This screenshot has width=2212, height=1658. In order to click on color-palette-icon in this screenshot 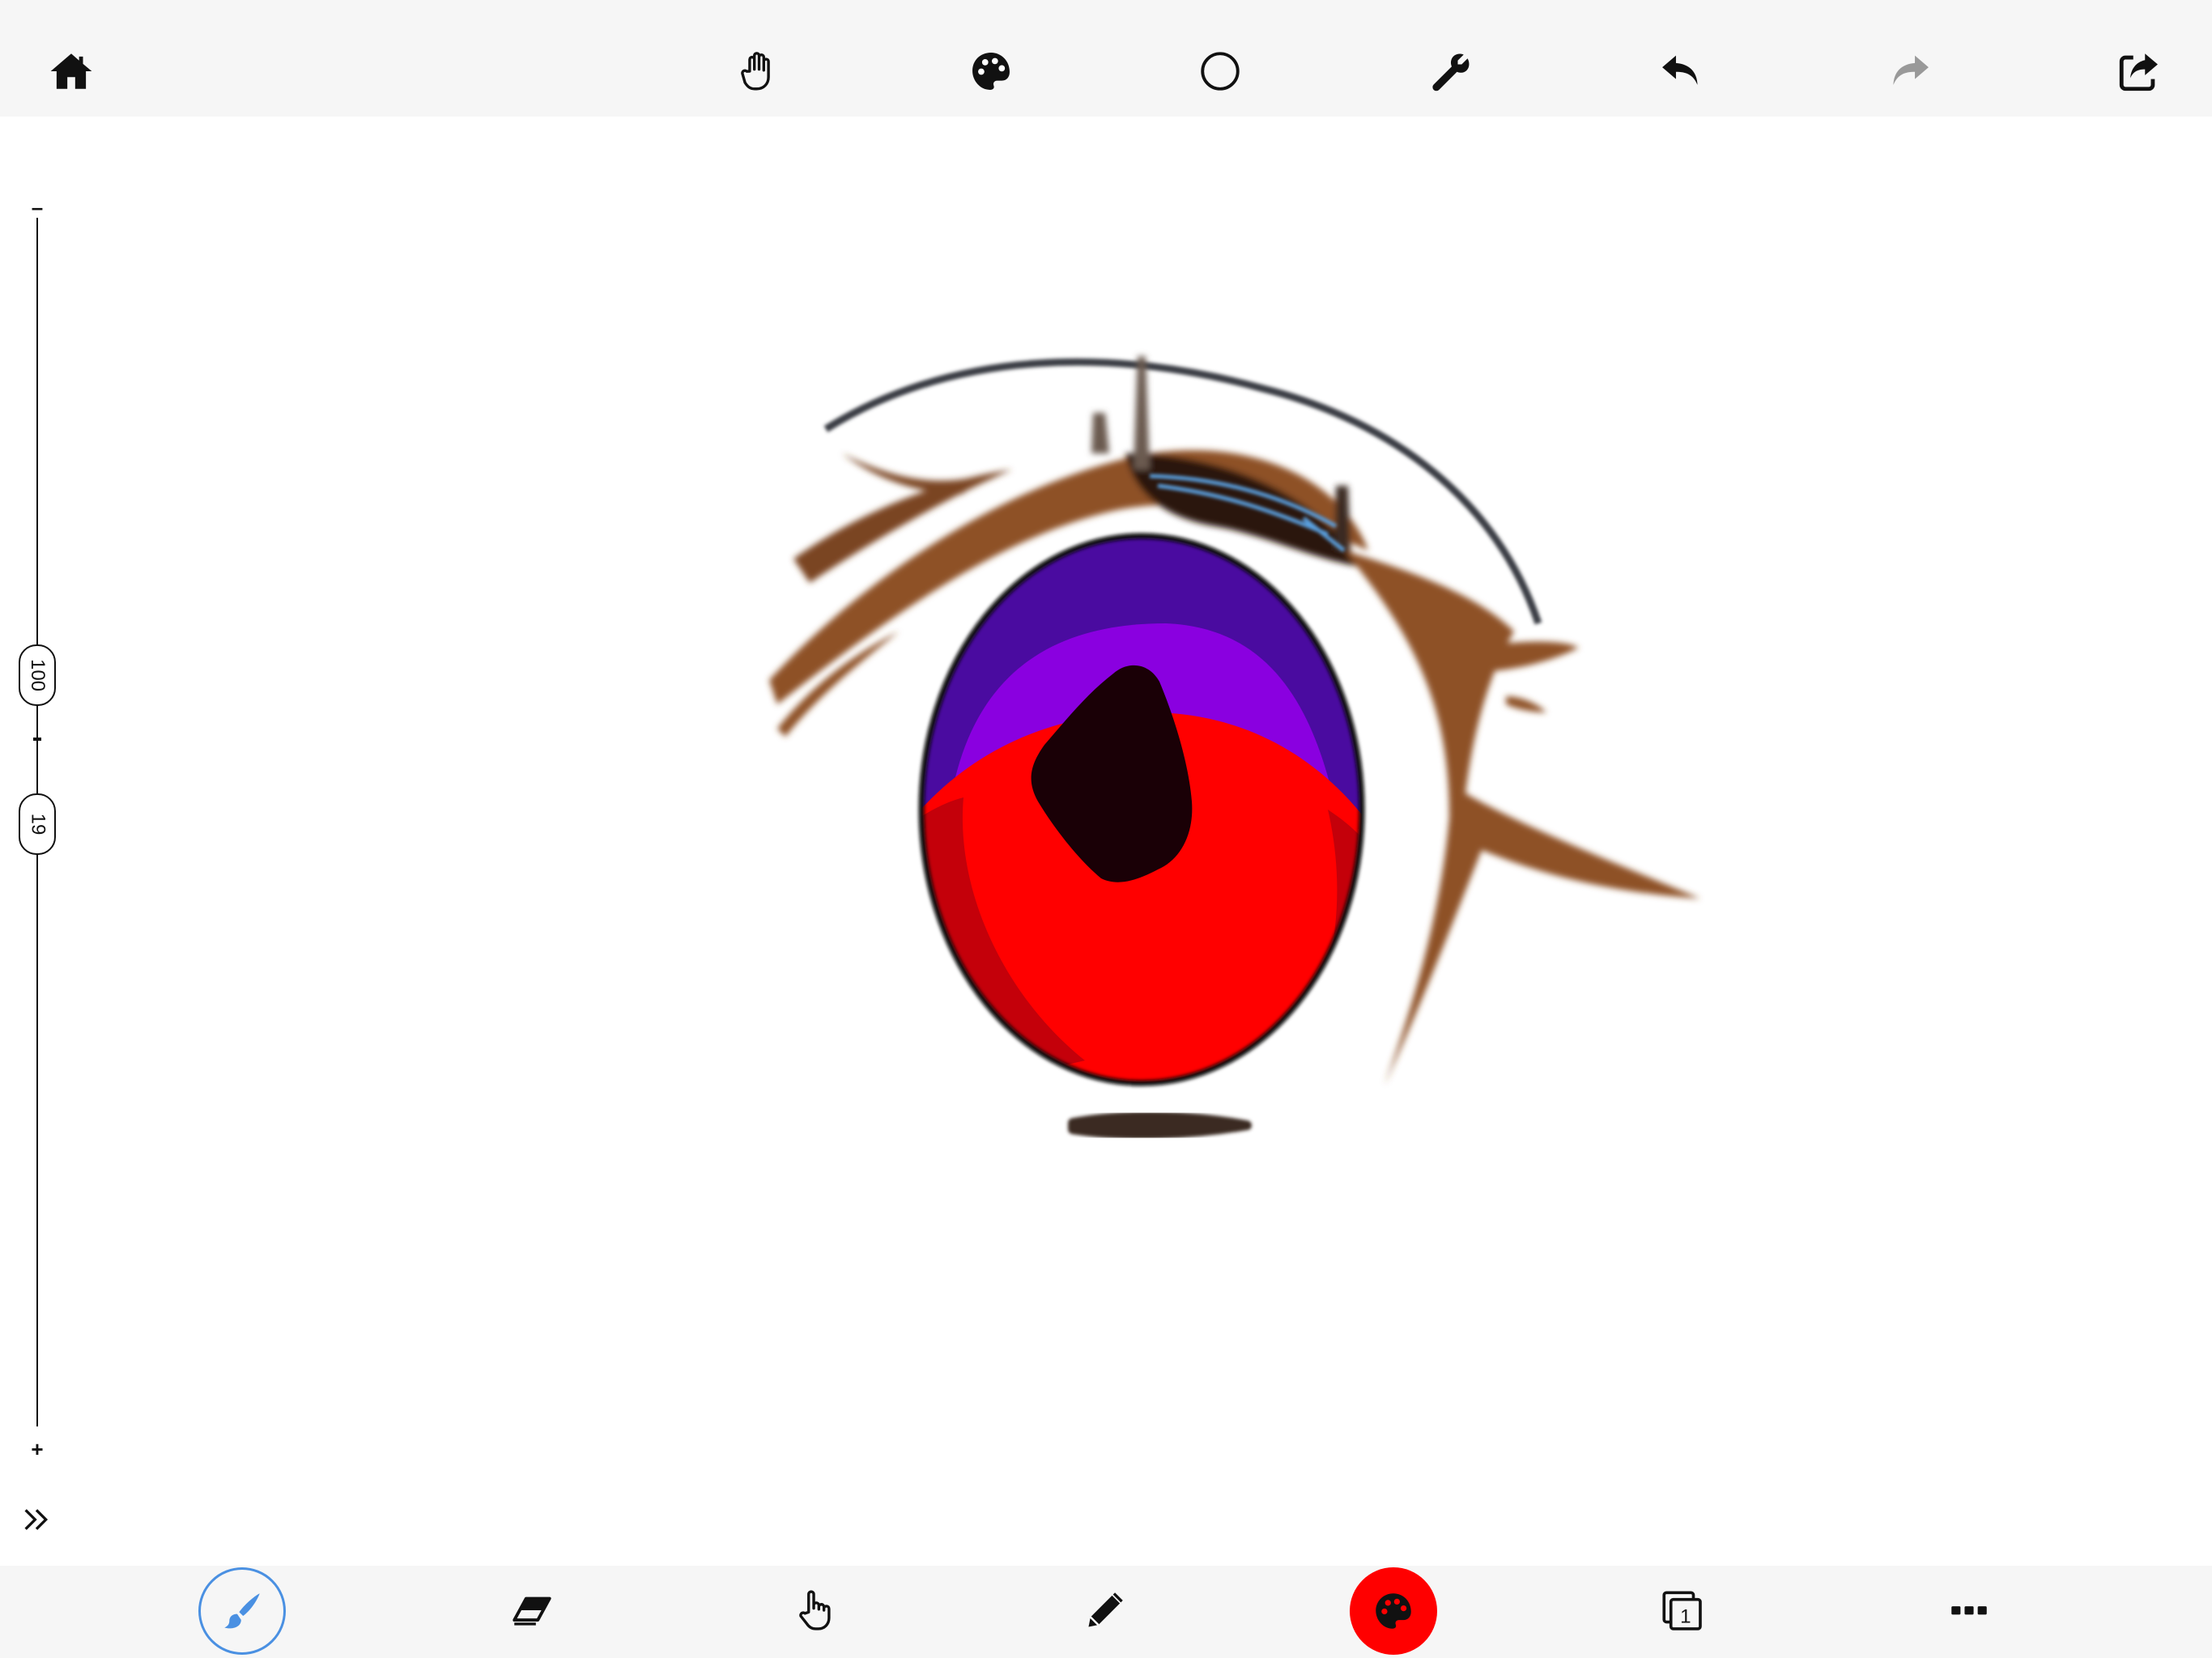, I will do `click(1394, 1611)`.